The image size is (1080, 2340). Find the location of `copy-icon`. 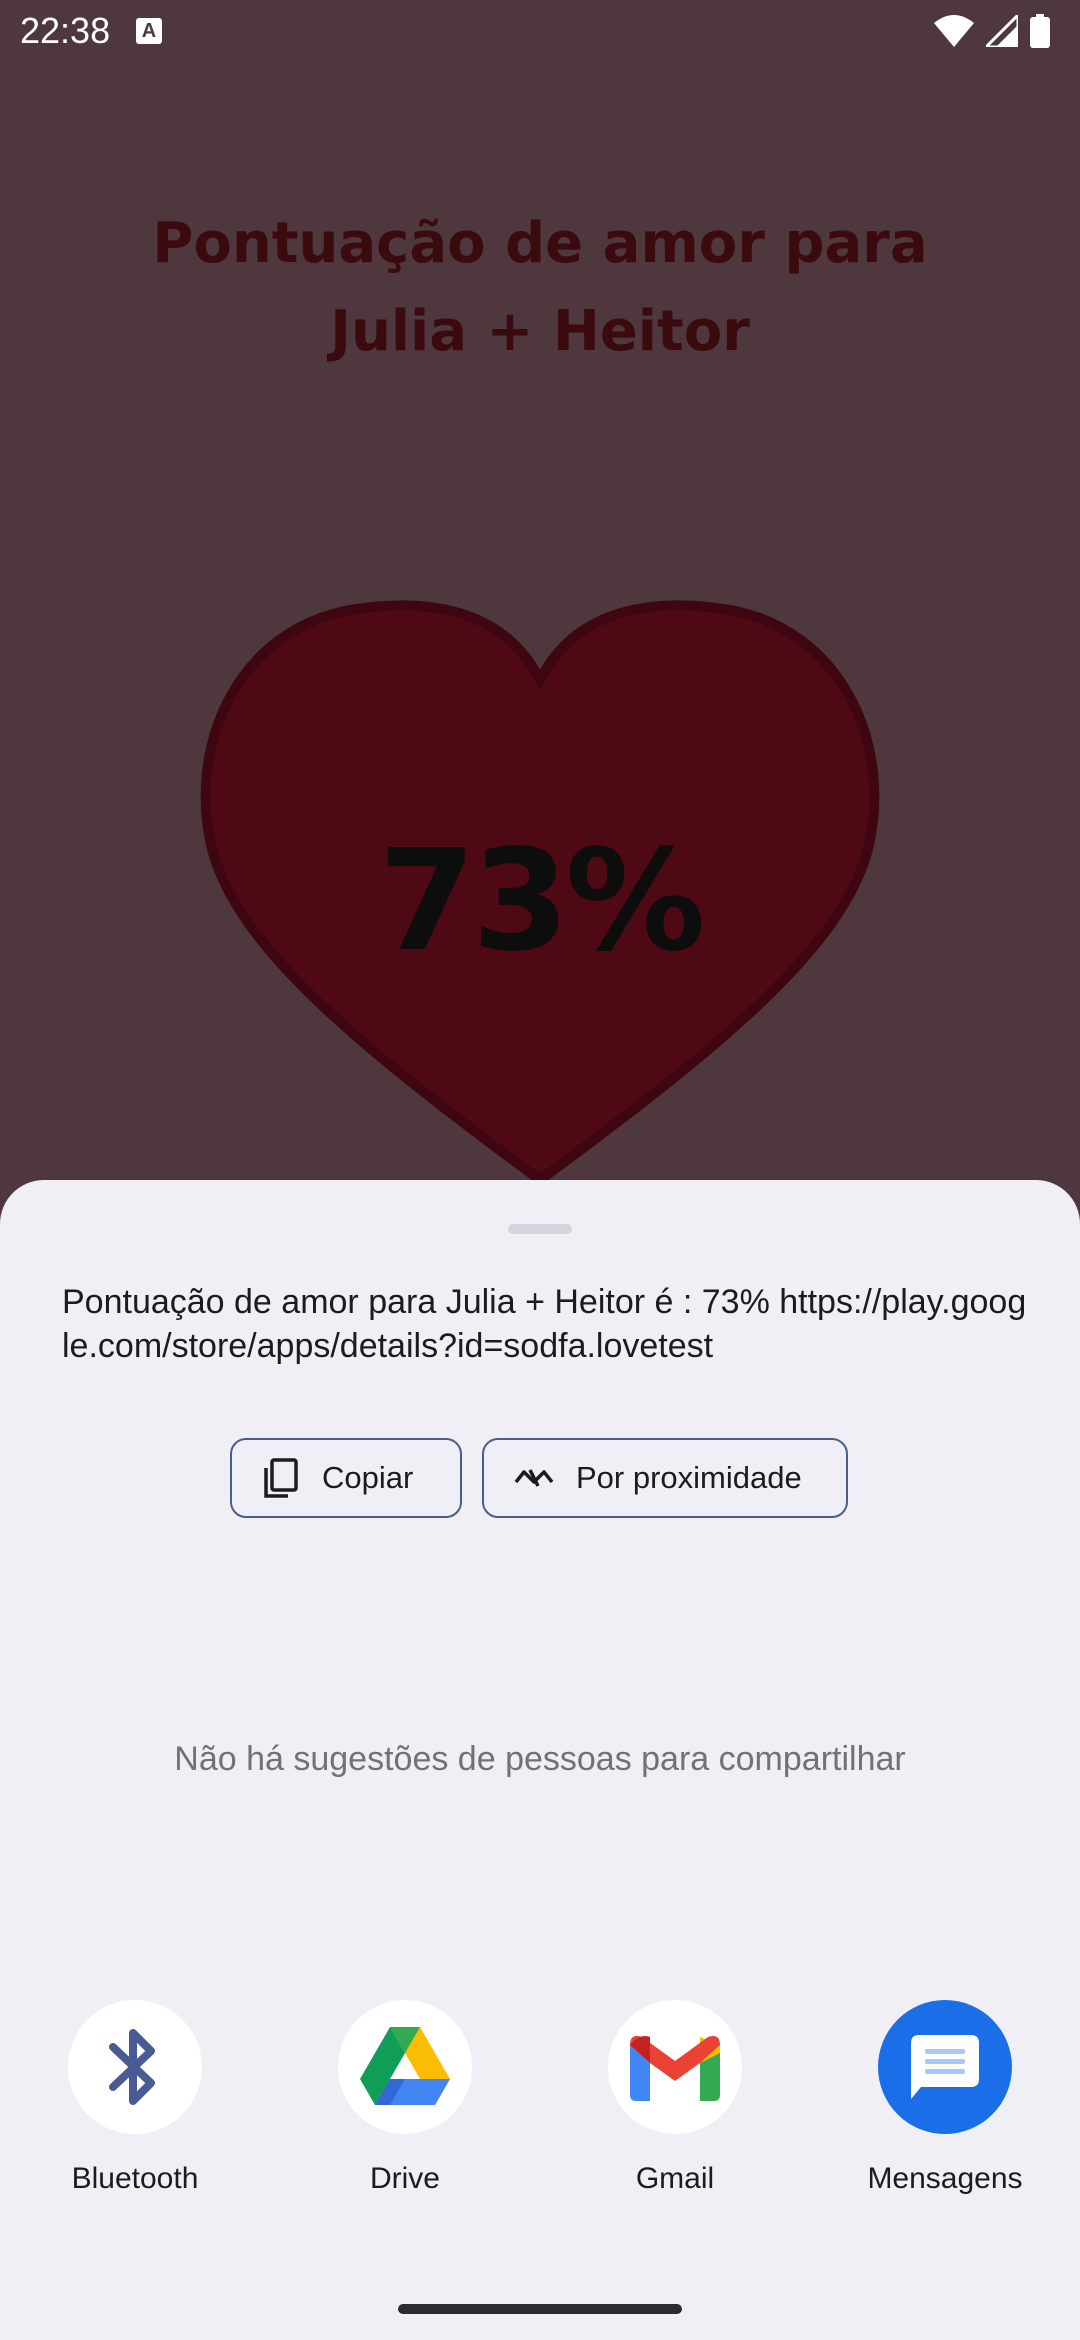

copy-icon is located at coordinates (281, 1478).